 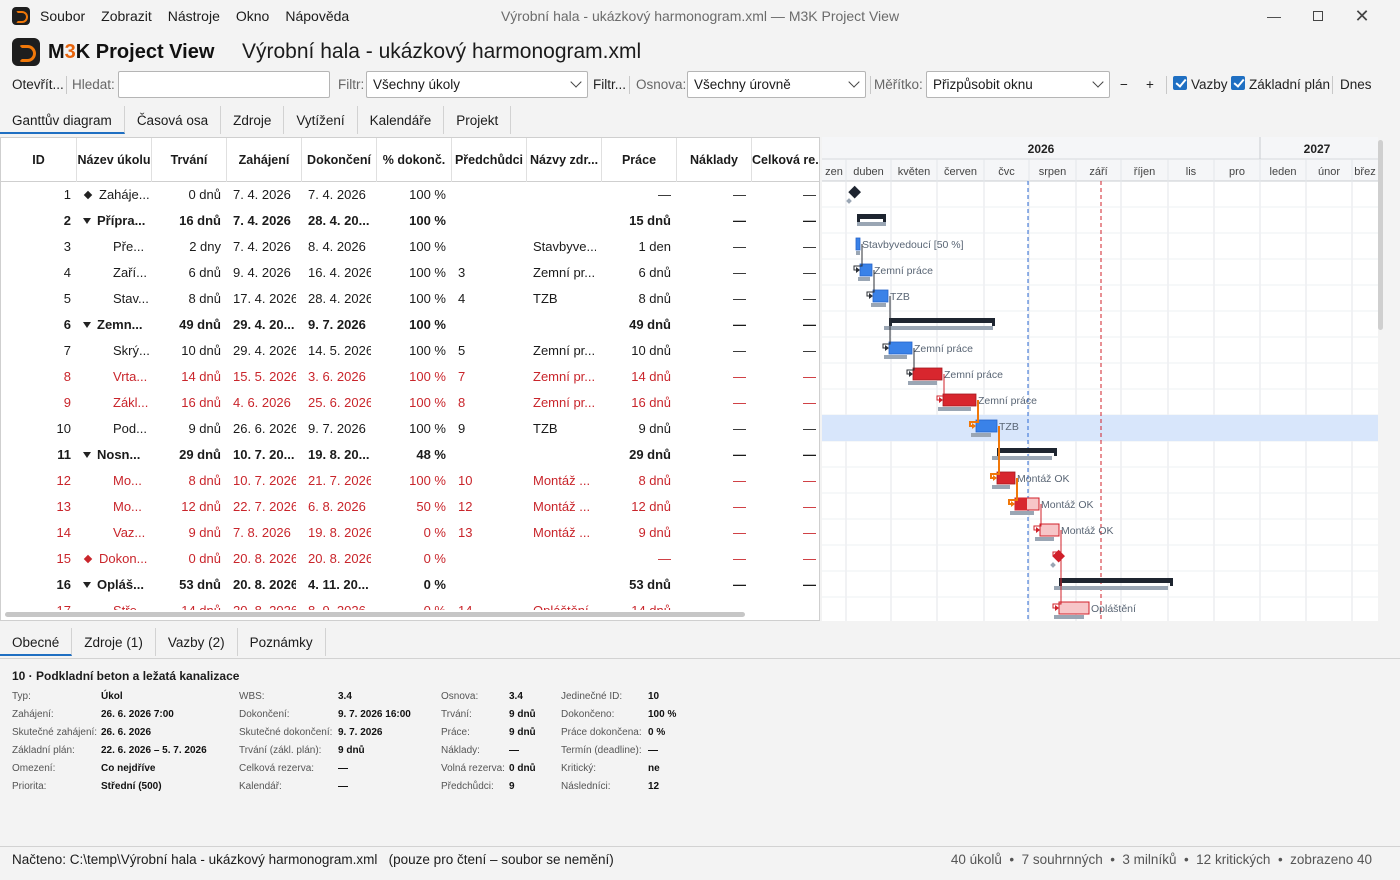 What do you see at coordinates (114, 642) in the screenshot?
I see `tab-detail-resources: Zdroje (1)` at bounding box center [114, 642].